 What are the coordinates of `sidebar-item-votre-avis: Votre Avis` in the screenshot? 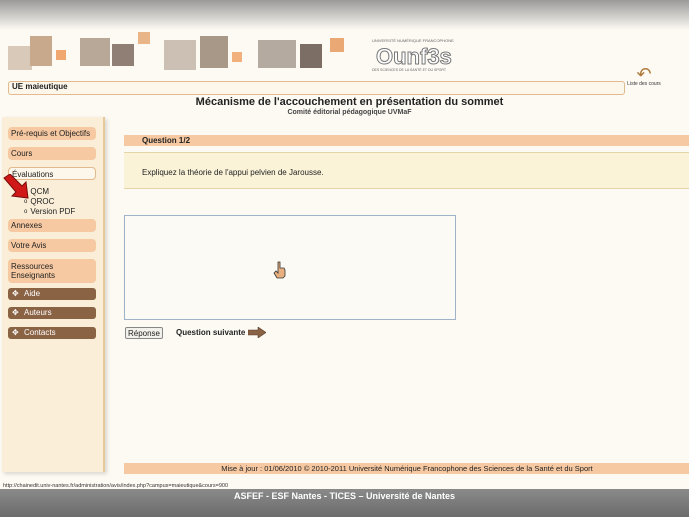 It's located at (52, 245).